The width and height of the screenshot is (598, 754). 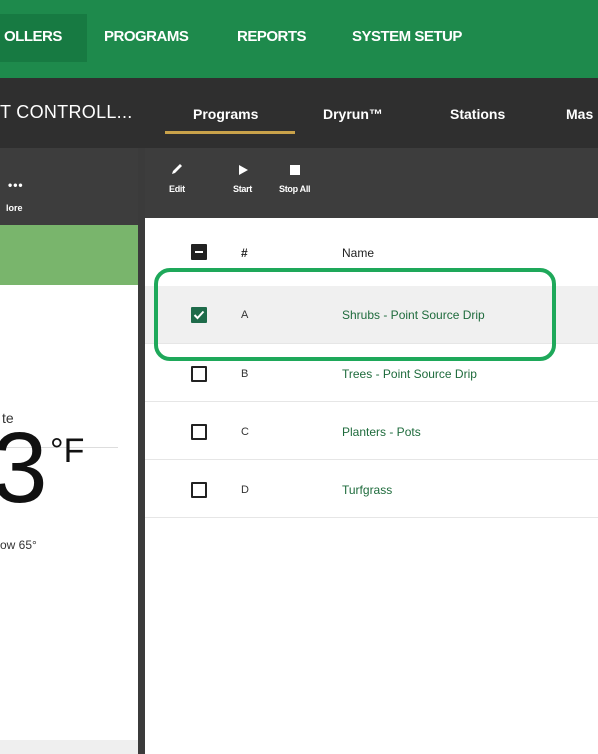 I want to click on tab-master-valves: Mas, so click(x=579, y=114).